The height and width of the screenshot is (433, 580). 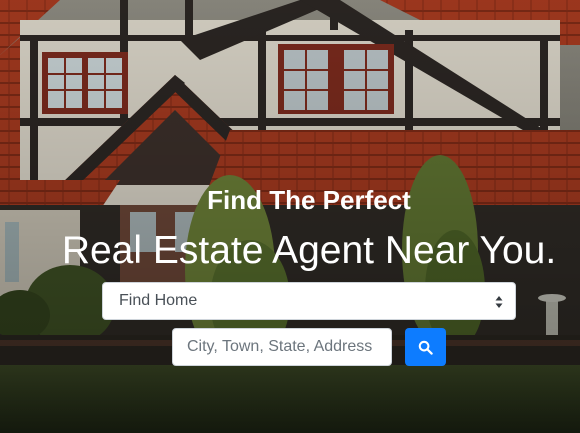 What do you see at coordinates (309, 250) in the screenshot?
I see `hero-title: Real Estate Agent Near You.` at bounding box center [309, 250].